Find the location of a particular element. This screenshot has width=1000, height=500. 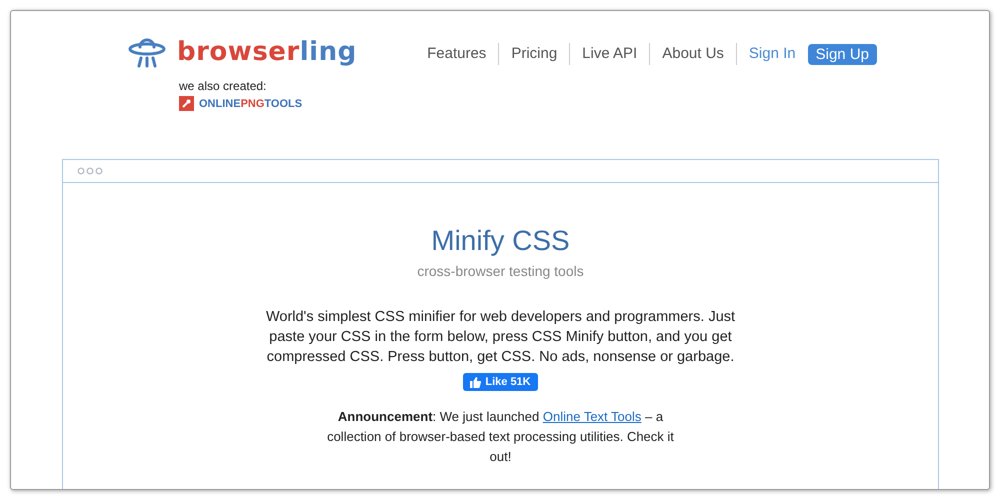

nav-link: Live API is located at coordinates (610, 54).